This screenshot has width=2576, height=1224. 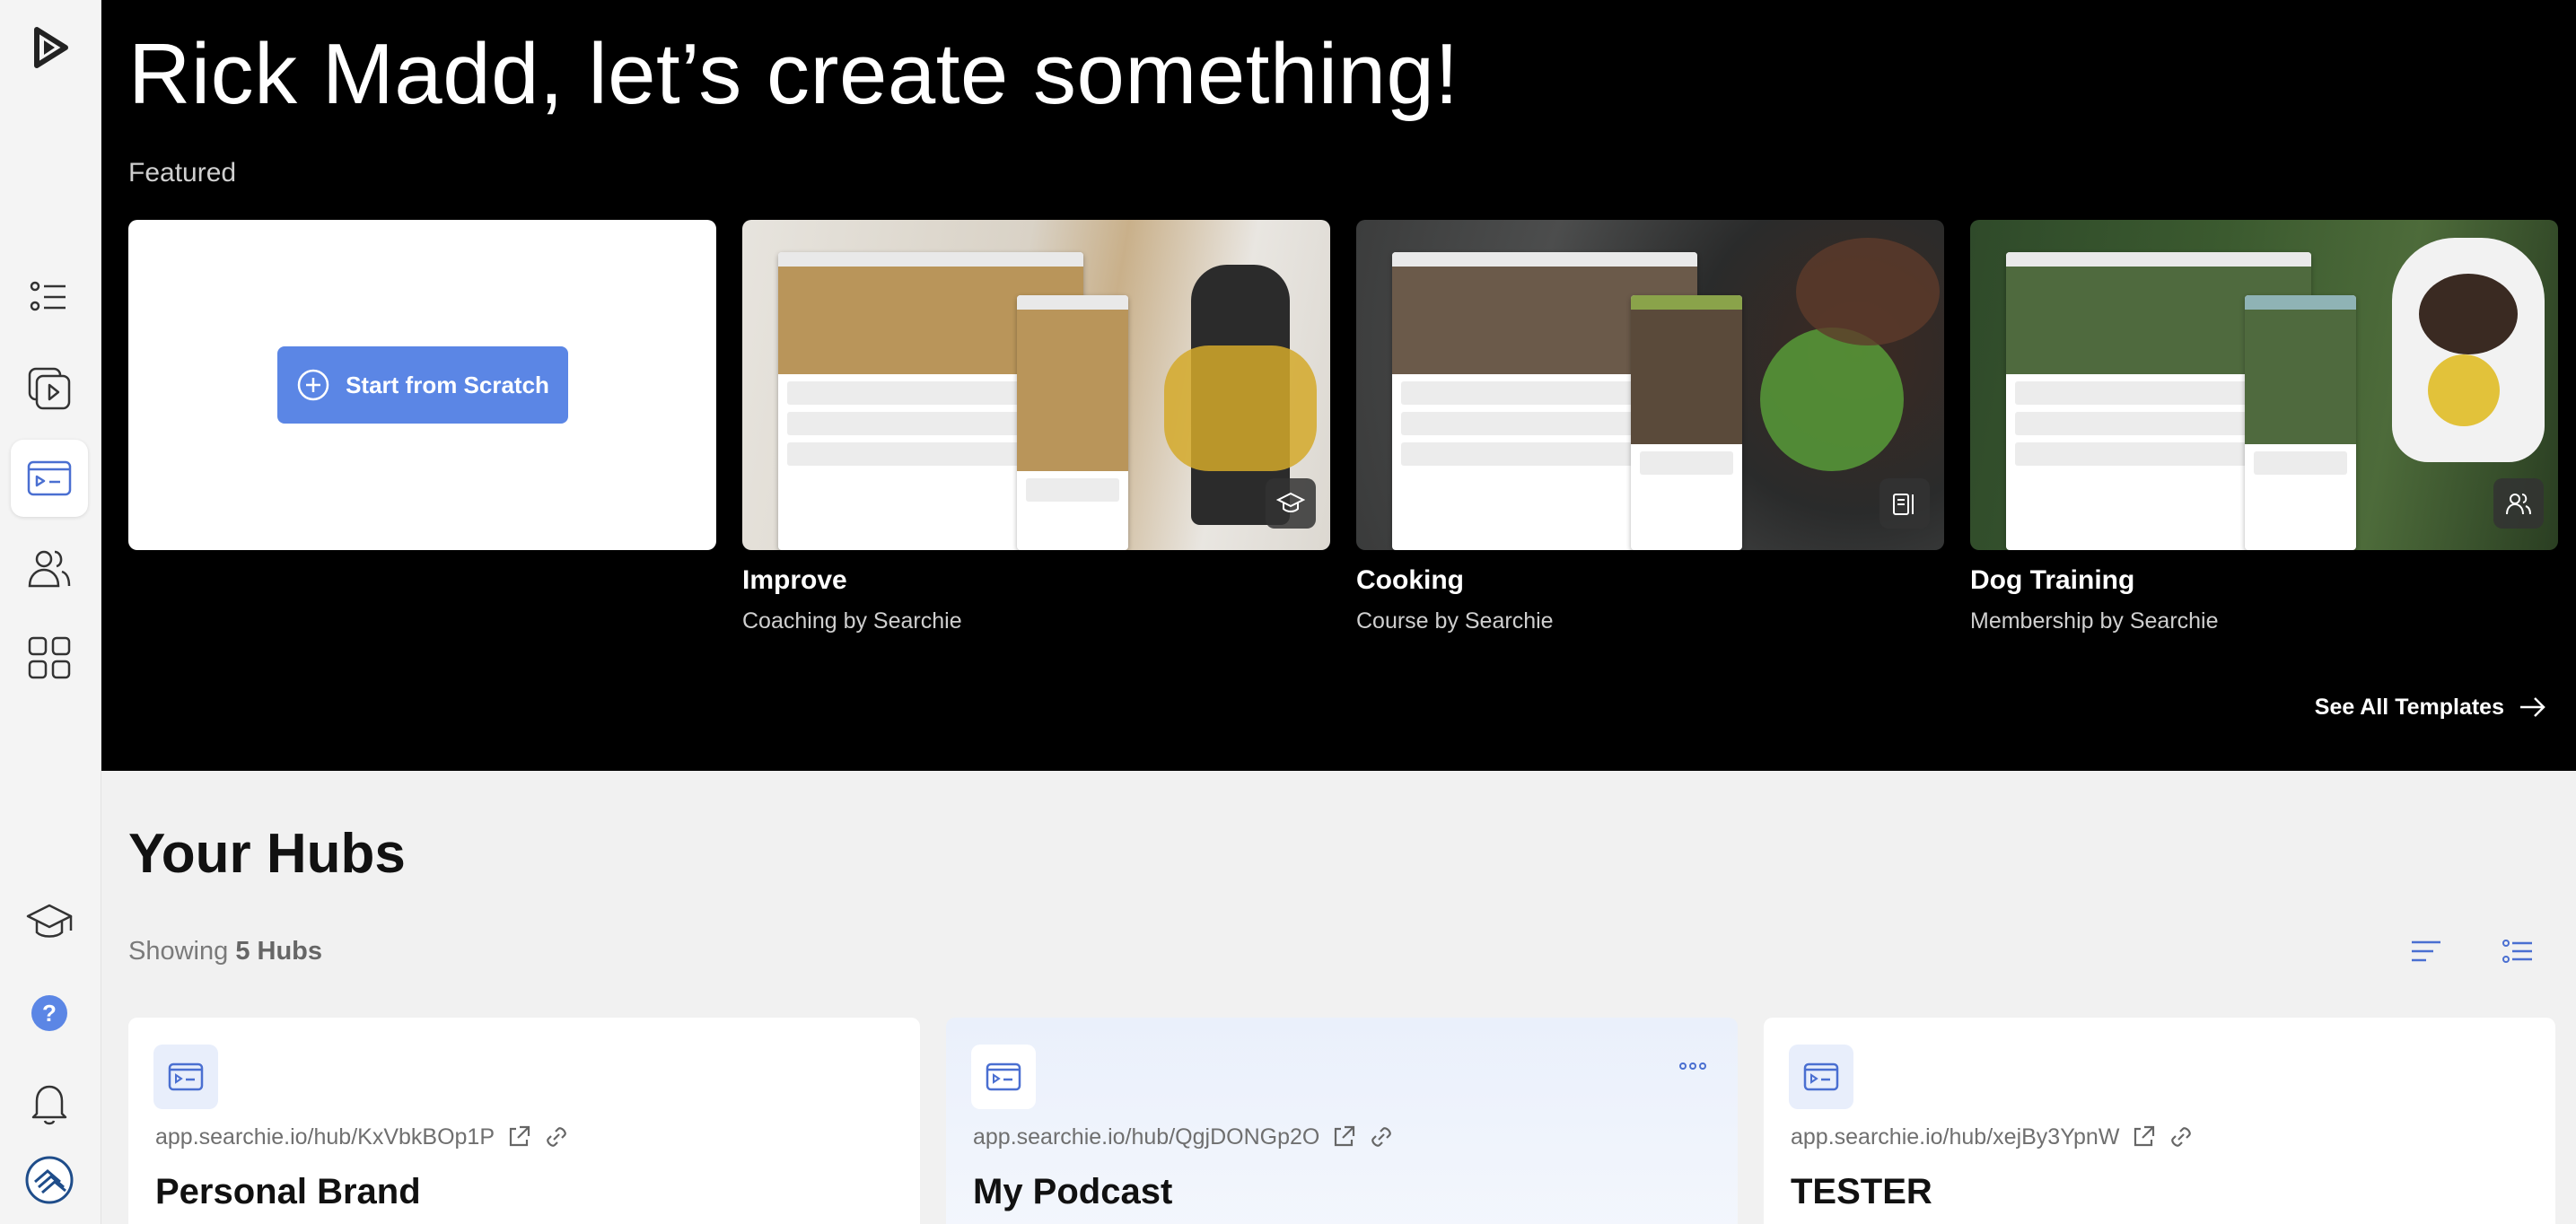 What do you see at coordinates (288, 1191) in the screenshot?
I see `hub-name: Personal Brand` at bounding box center [288, 1191].